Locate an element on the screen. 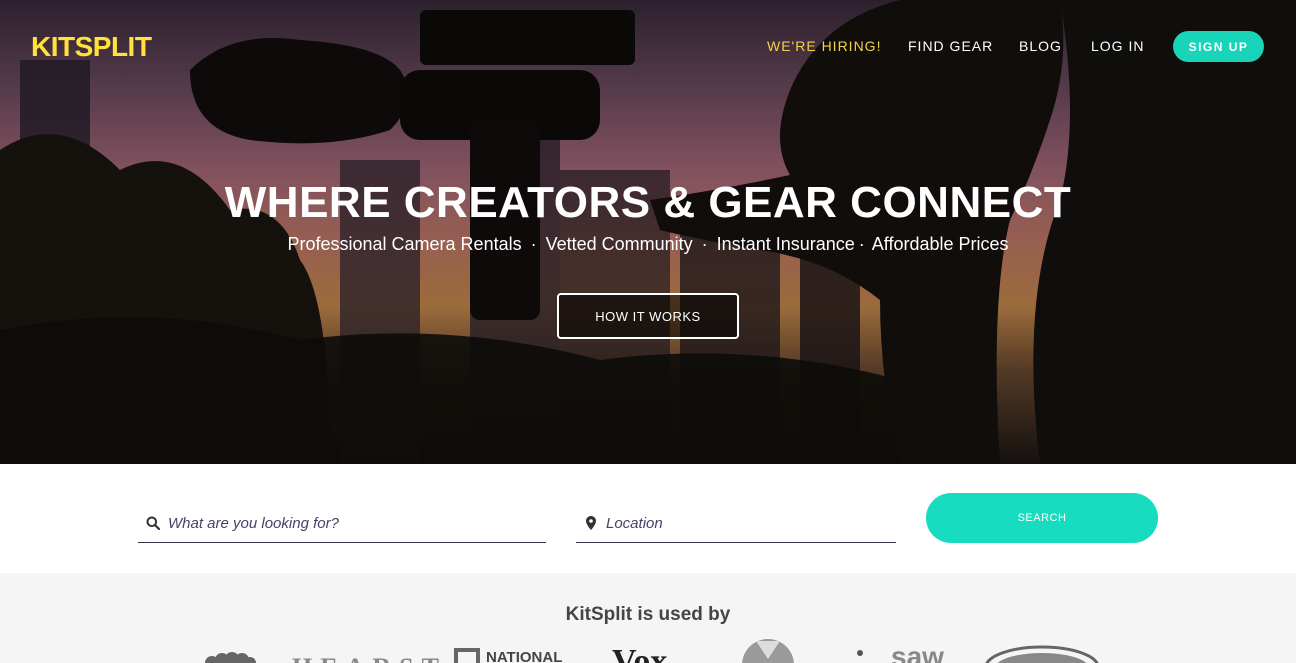 Image resolution: width=1296 pixels, height=663 pixels. location-field is located at coordinates (736, 523).